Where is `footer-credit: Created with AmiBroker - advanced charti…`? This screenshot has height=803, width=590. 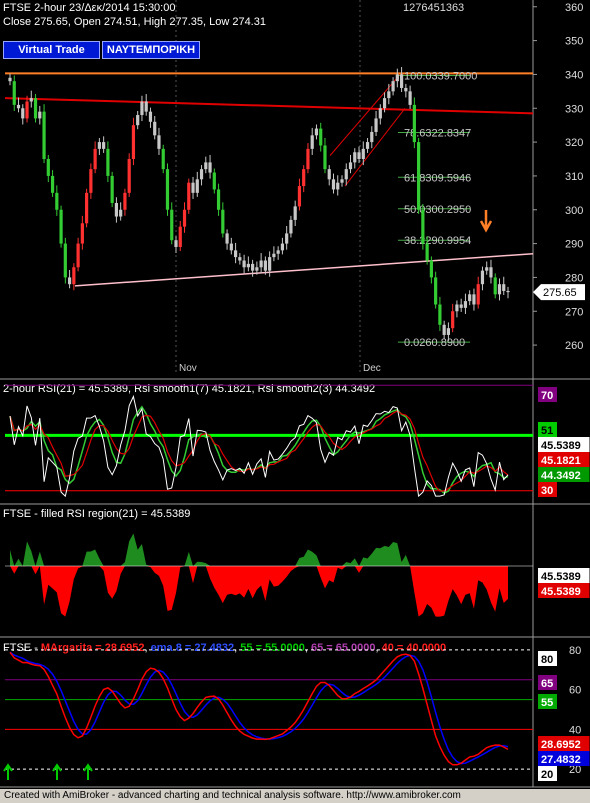
footer-credit: Created with AmiBroker - advanced charti… is located at coordinates (295, 796).